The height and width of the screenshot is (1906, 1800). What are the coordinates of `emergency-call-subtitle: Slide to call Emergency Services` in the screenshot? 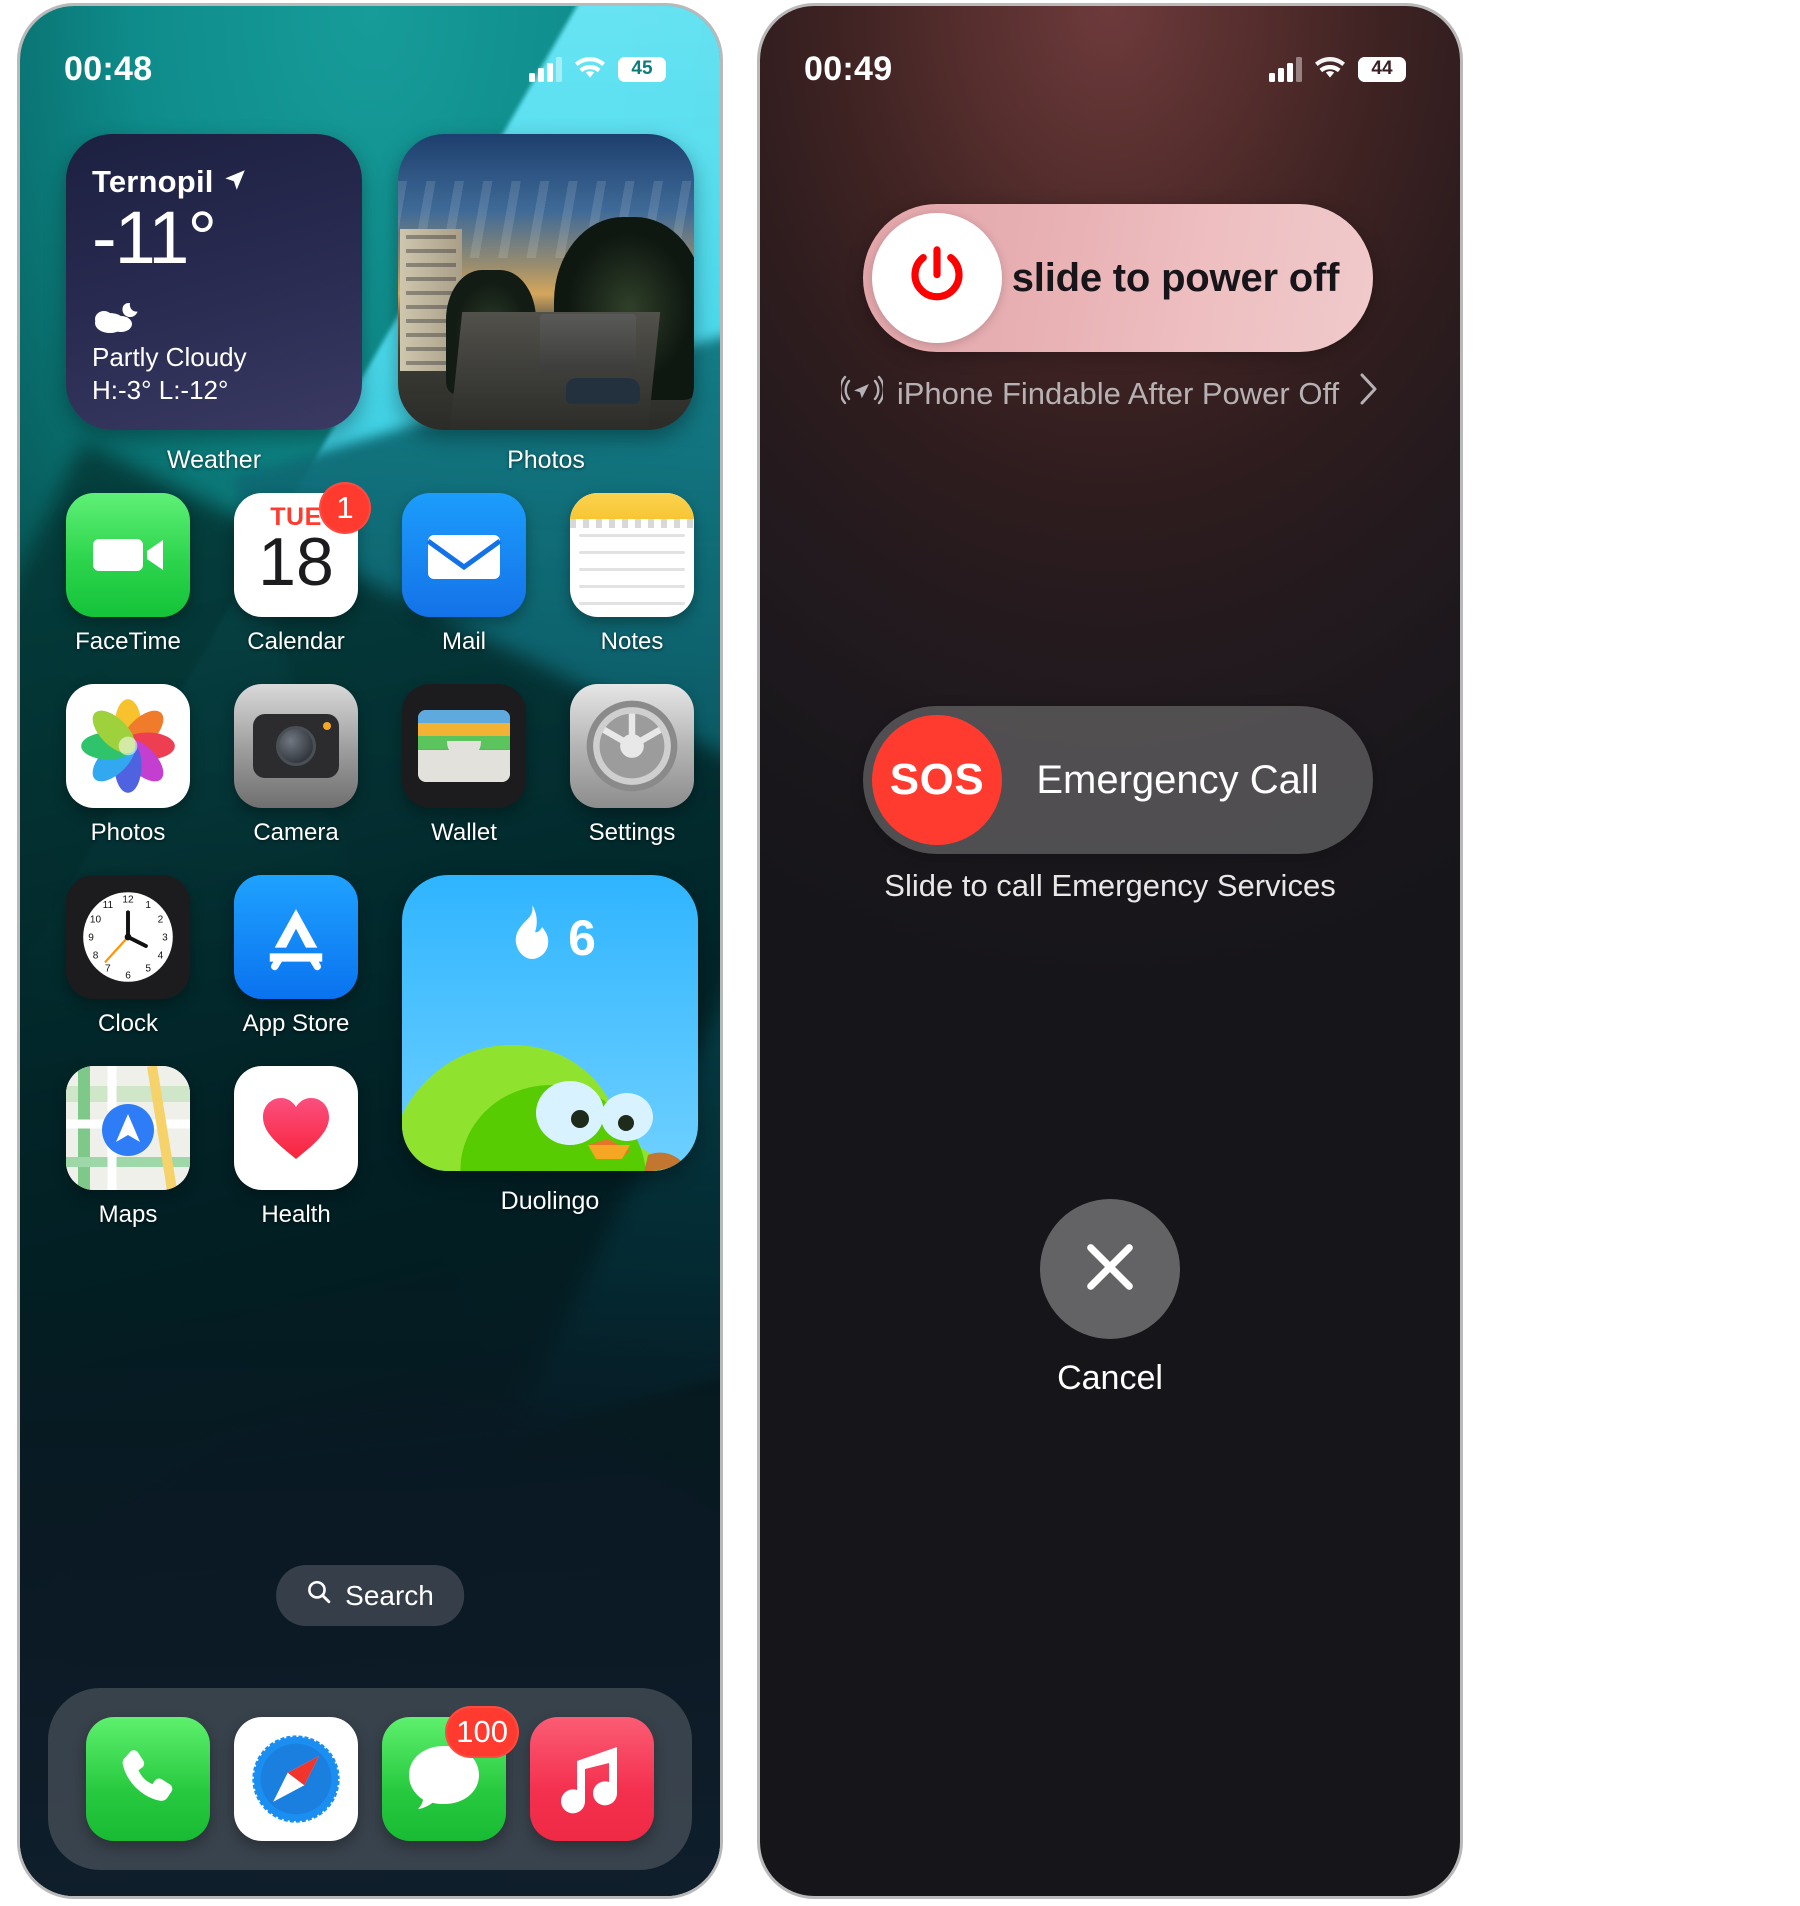 It's located at (1110, 885).